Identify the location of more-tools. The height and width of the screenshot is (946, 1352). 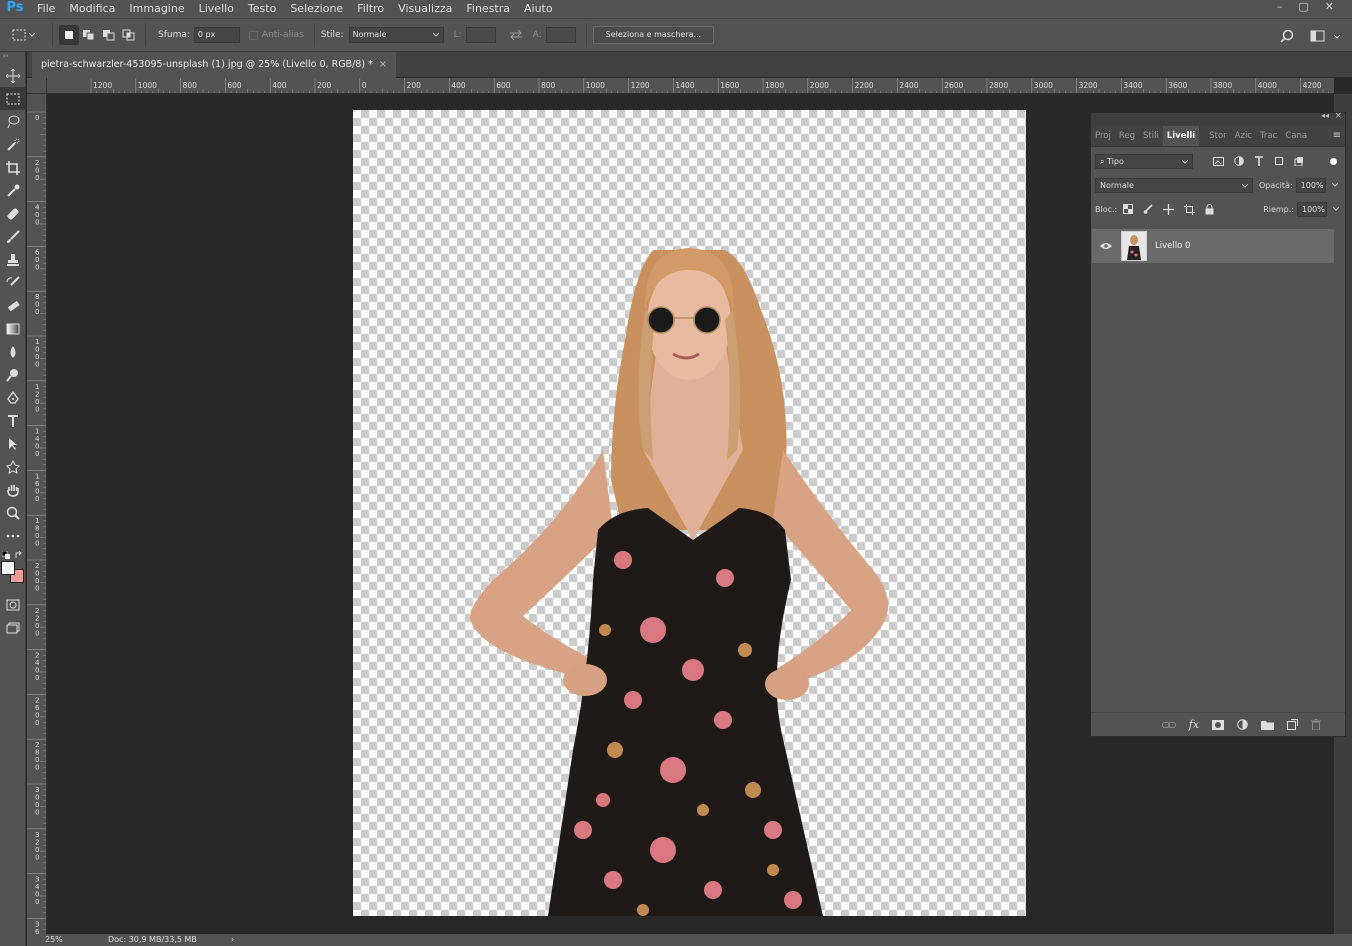
(13, 535).